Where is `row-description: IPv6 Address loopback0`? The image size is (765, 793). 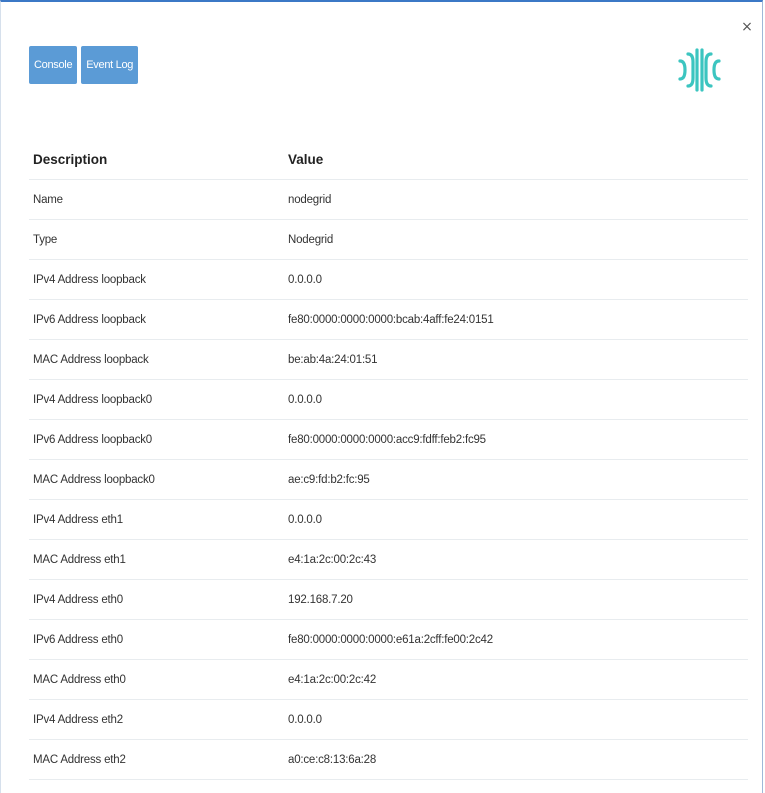 row-description: IPv6 Address loopback0 is located at coordinates (92, 439).